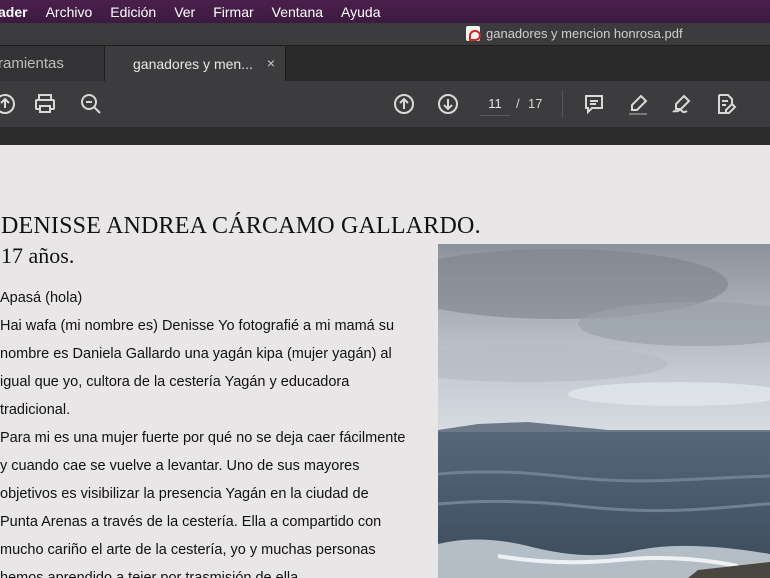 This screenshot has width=770, height=578. I want to click on window-title-text: ganadores y mencion honrosa.pdf, so click(584, 33).